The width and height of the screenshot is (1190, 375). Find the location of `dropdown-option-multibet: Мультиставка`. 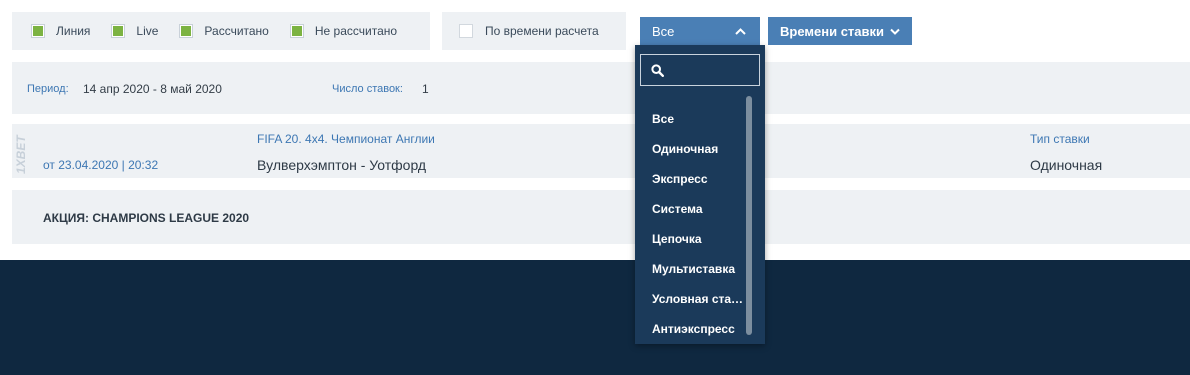

dropdown-option-multibet: Мультиставка is located at coordinates (698, 269).